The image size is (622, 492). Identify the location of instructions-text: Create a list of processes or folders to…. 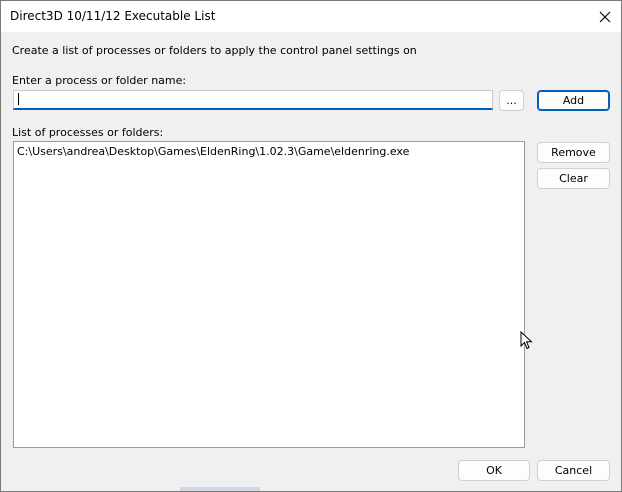
(214, 50).